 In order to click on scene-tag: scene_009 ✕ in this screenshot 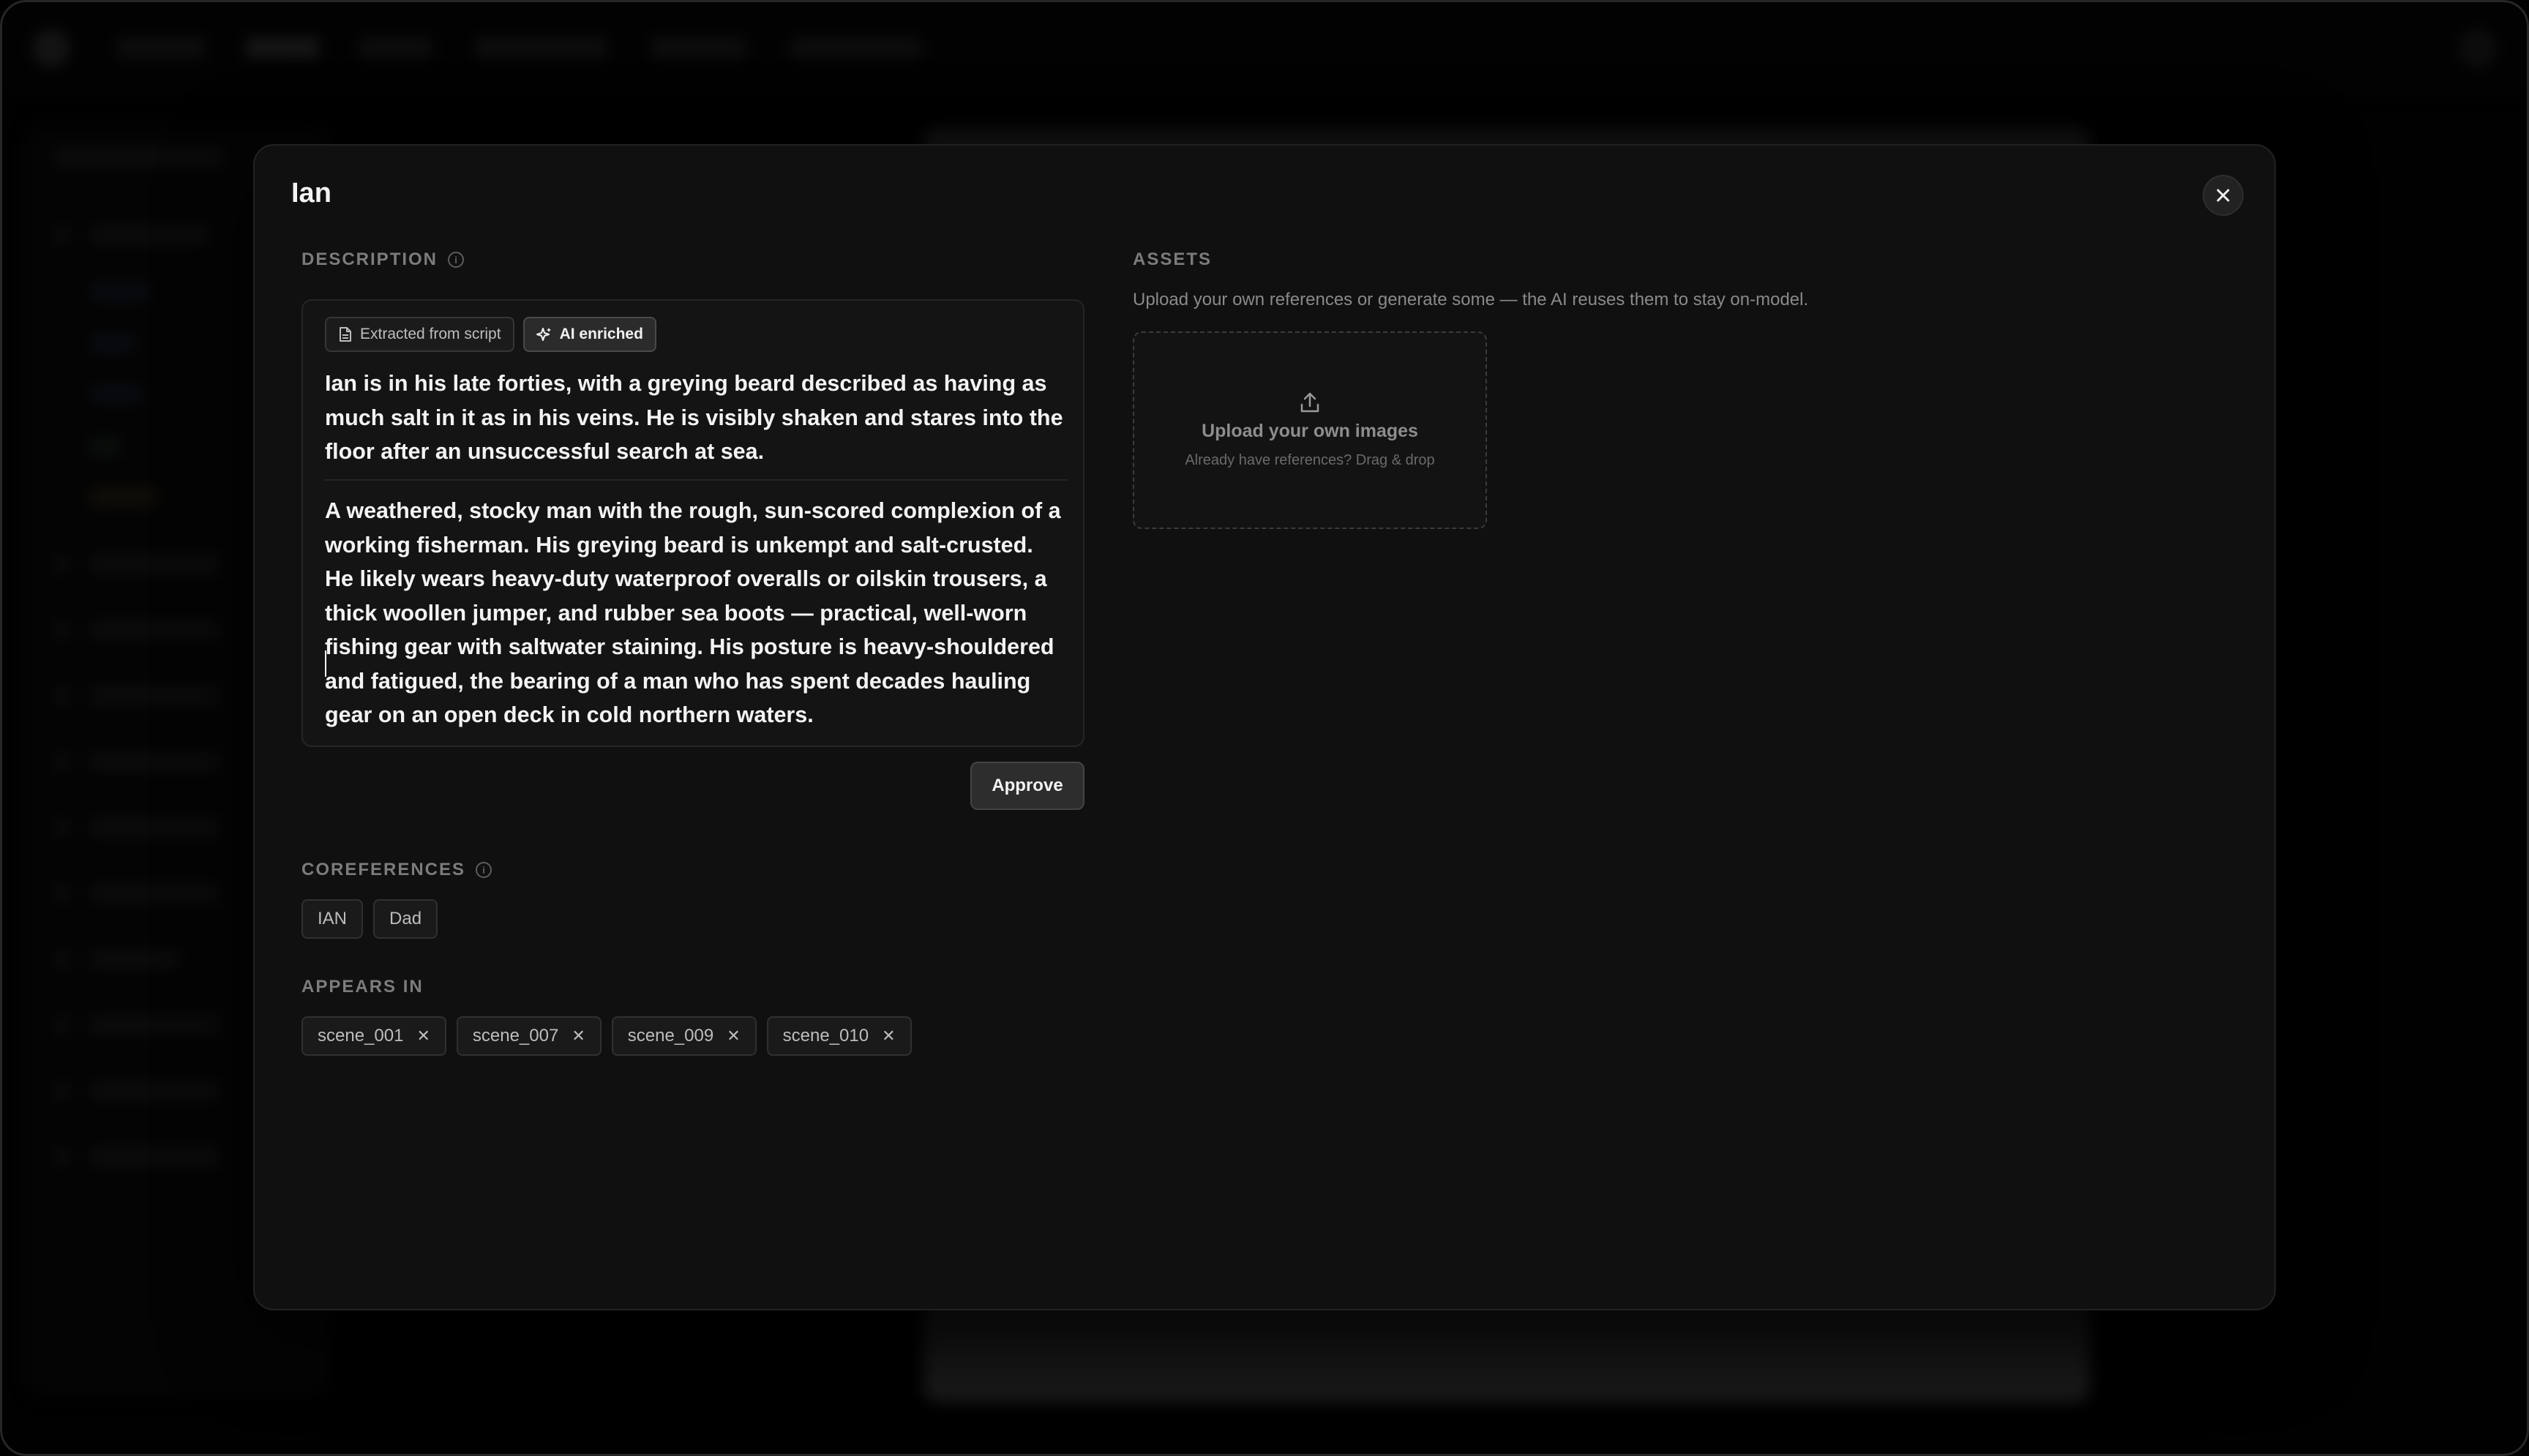, I will do `click(684, 1036)`.